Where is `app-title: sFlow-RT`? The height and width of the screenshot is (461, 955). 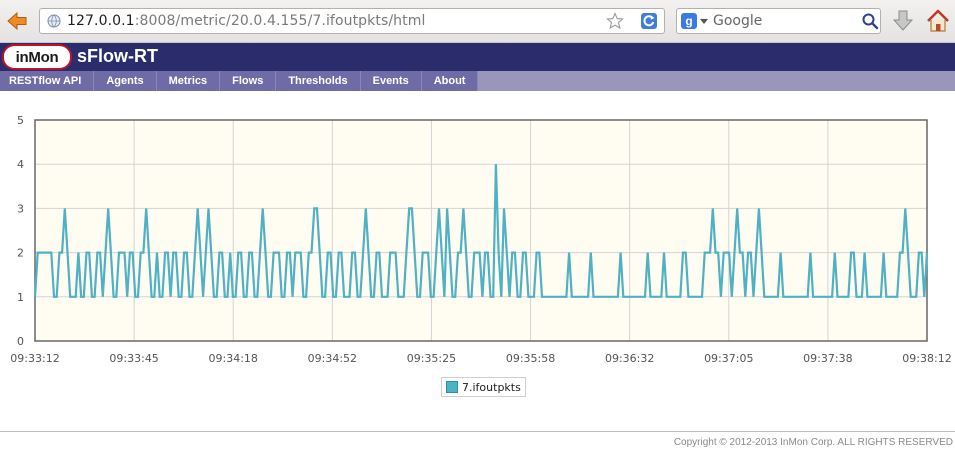 app-title: sFlow-RT is located at coordinates (117, 56).